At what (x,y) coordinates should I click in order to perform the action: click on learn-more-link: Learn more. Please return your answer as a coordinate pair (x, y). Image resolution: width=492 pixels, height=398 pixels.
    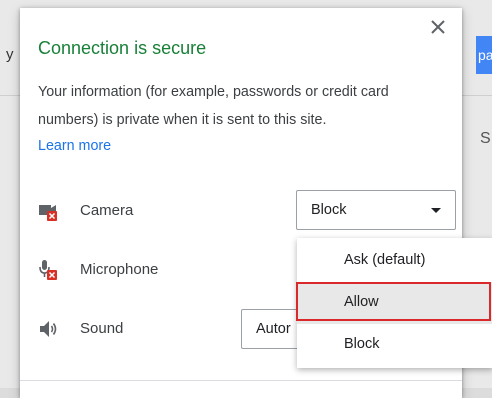
    Looking at the image, I should click on (74, 146).